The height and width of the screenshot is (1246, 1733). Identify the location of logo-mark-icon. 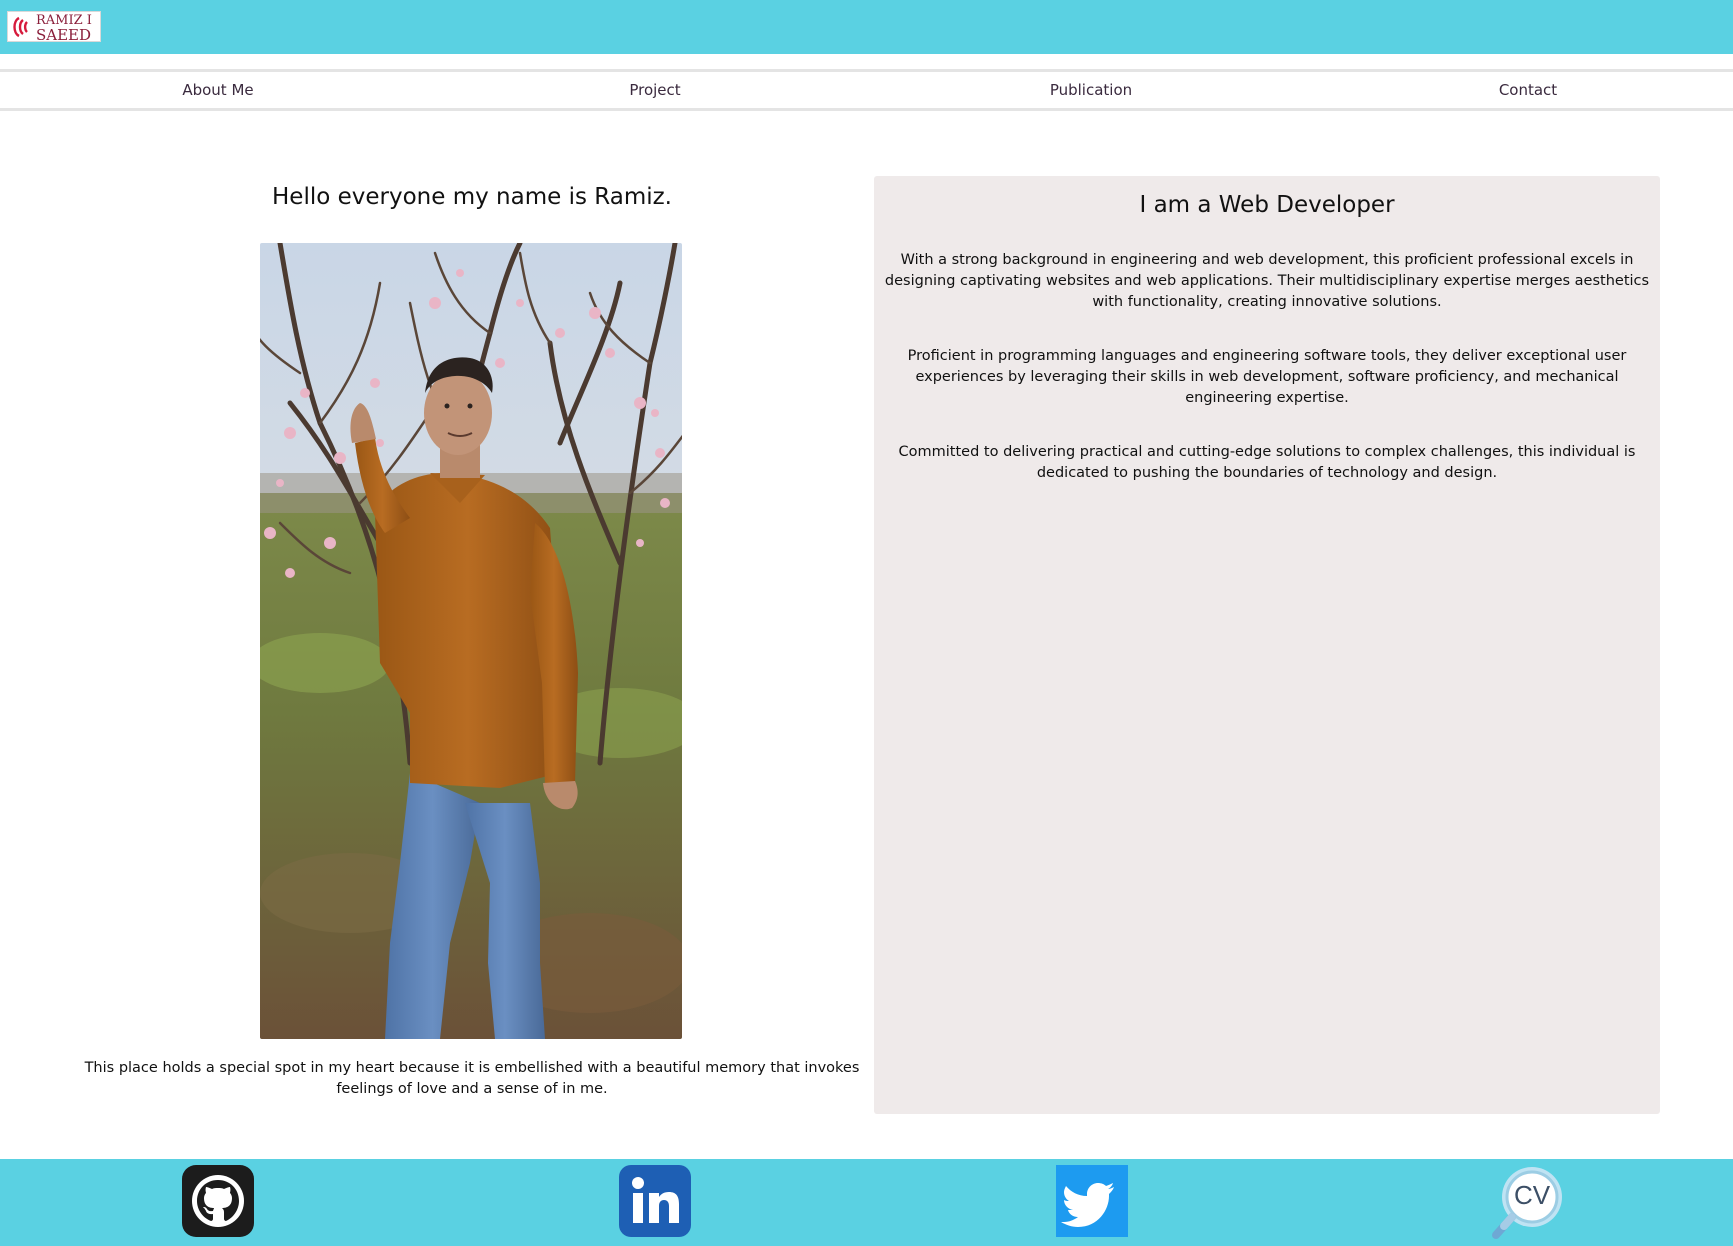
(20, 27).